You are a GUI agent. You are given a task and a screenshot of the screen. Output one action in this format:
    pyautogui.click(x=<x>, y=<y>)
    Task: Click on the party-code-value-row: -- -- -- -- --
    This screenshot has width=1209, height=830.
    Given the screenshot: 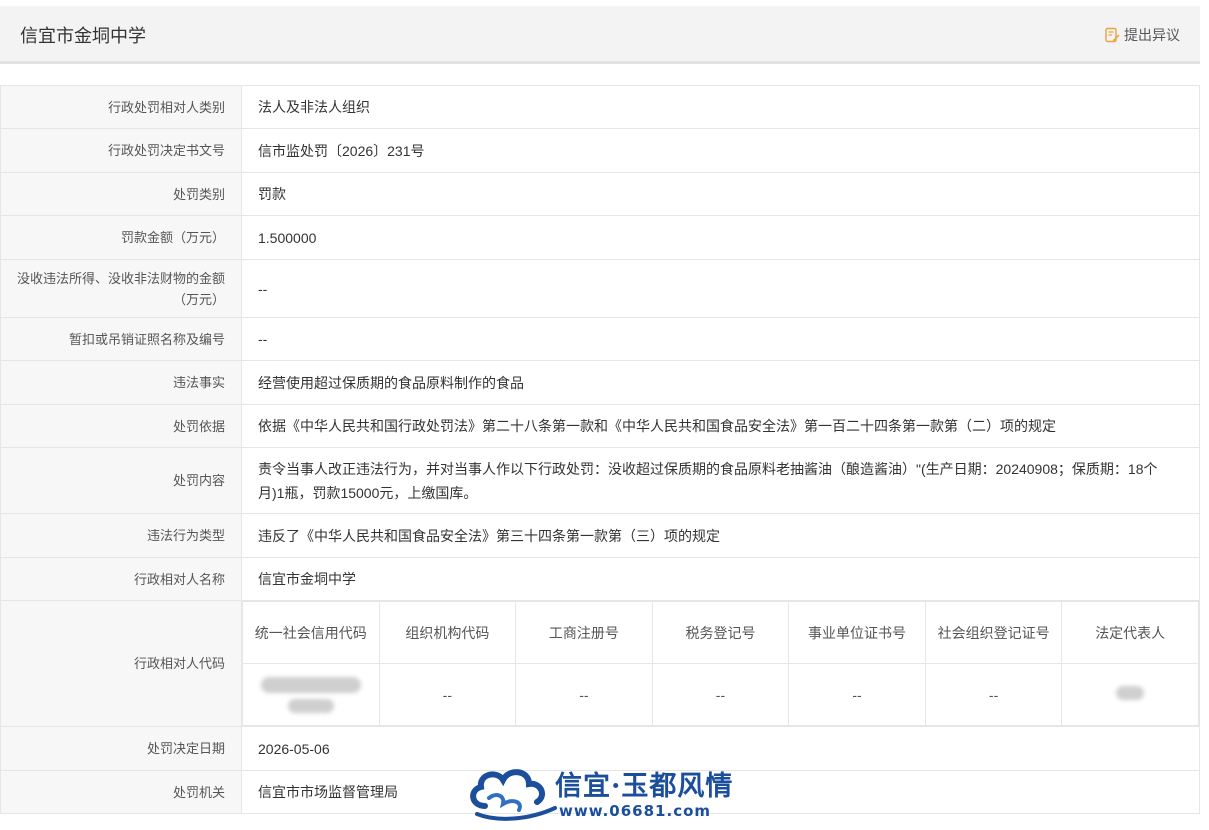 What is the action you would take?
    pyautogui.click(x=720, y=694)
    